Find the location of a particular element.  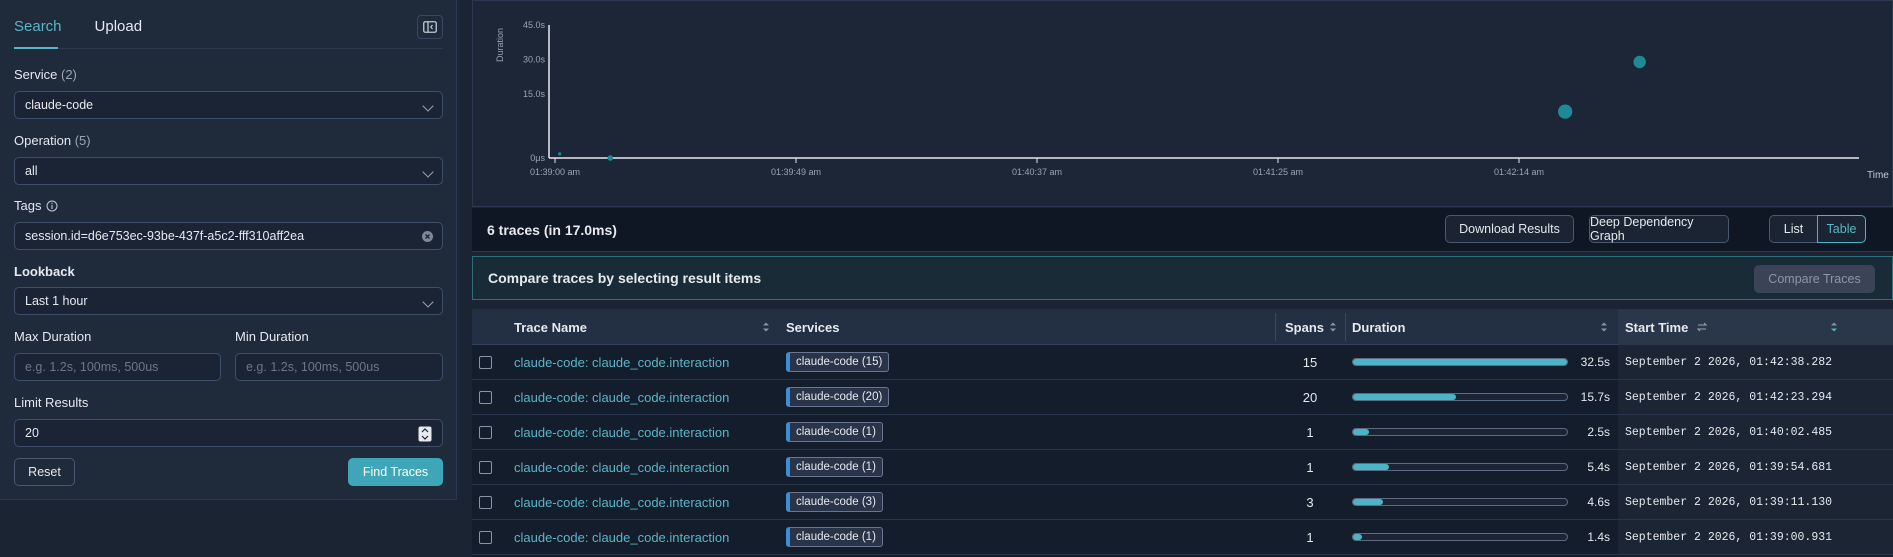

services-cell: claude-code (15) is located at coordinates (838, 362).